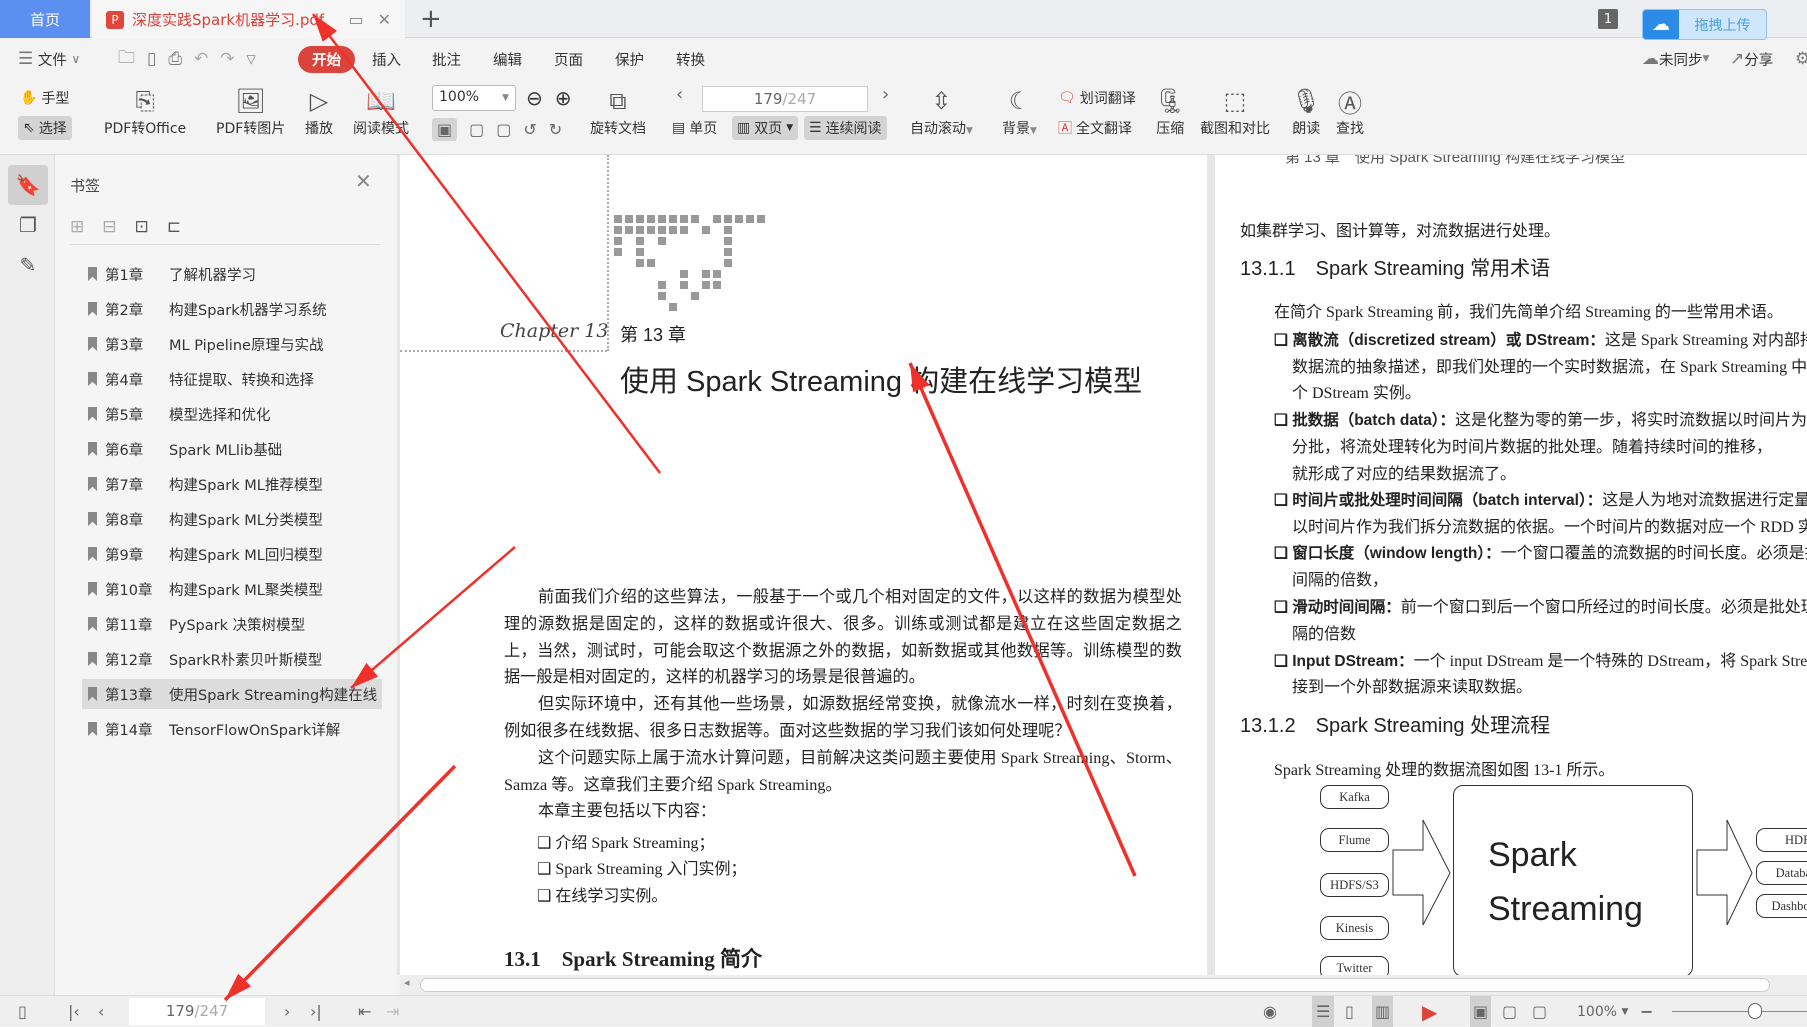 This screenshot has width=1807, height=1027. What do you see at coordinates (232, 274) in the screenshot?
I see `bookmark-item: 第1章 了解机器学习` at bounding box center [232, 274].